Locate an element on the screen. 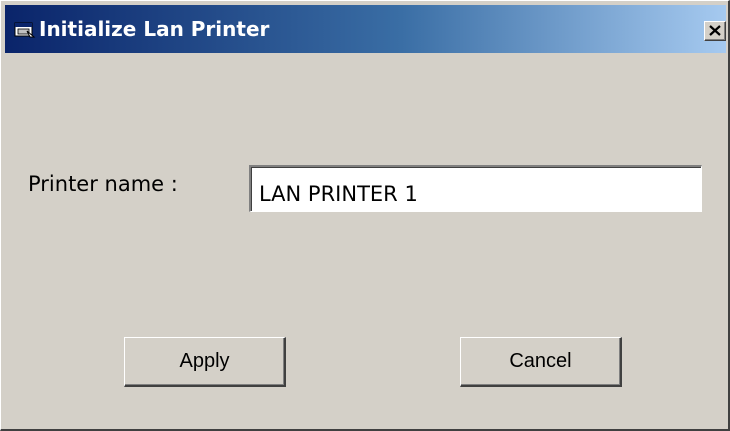 The image size is (730, 431). printer-name-label: Printer name : is located at coordinates (103, 184).